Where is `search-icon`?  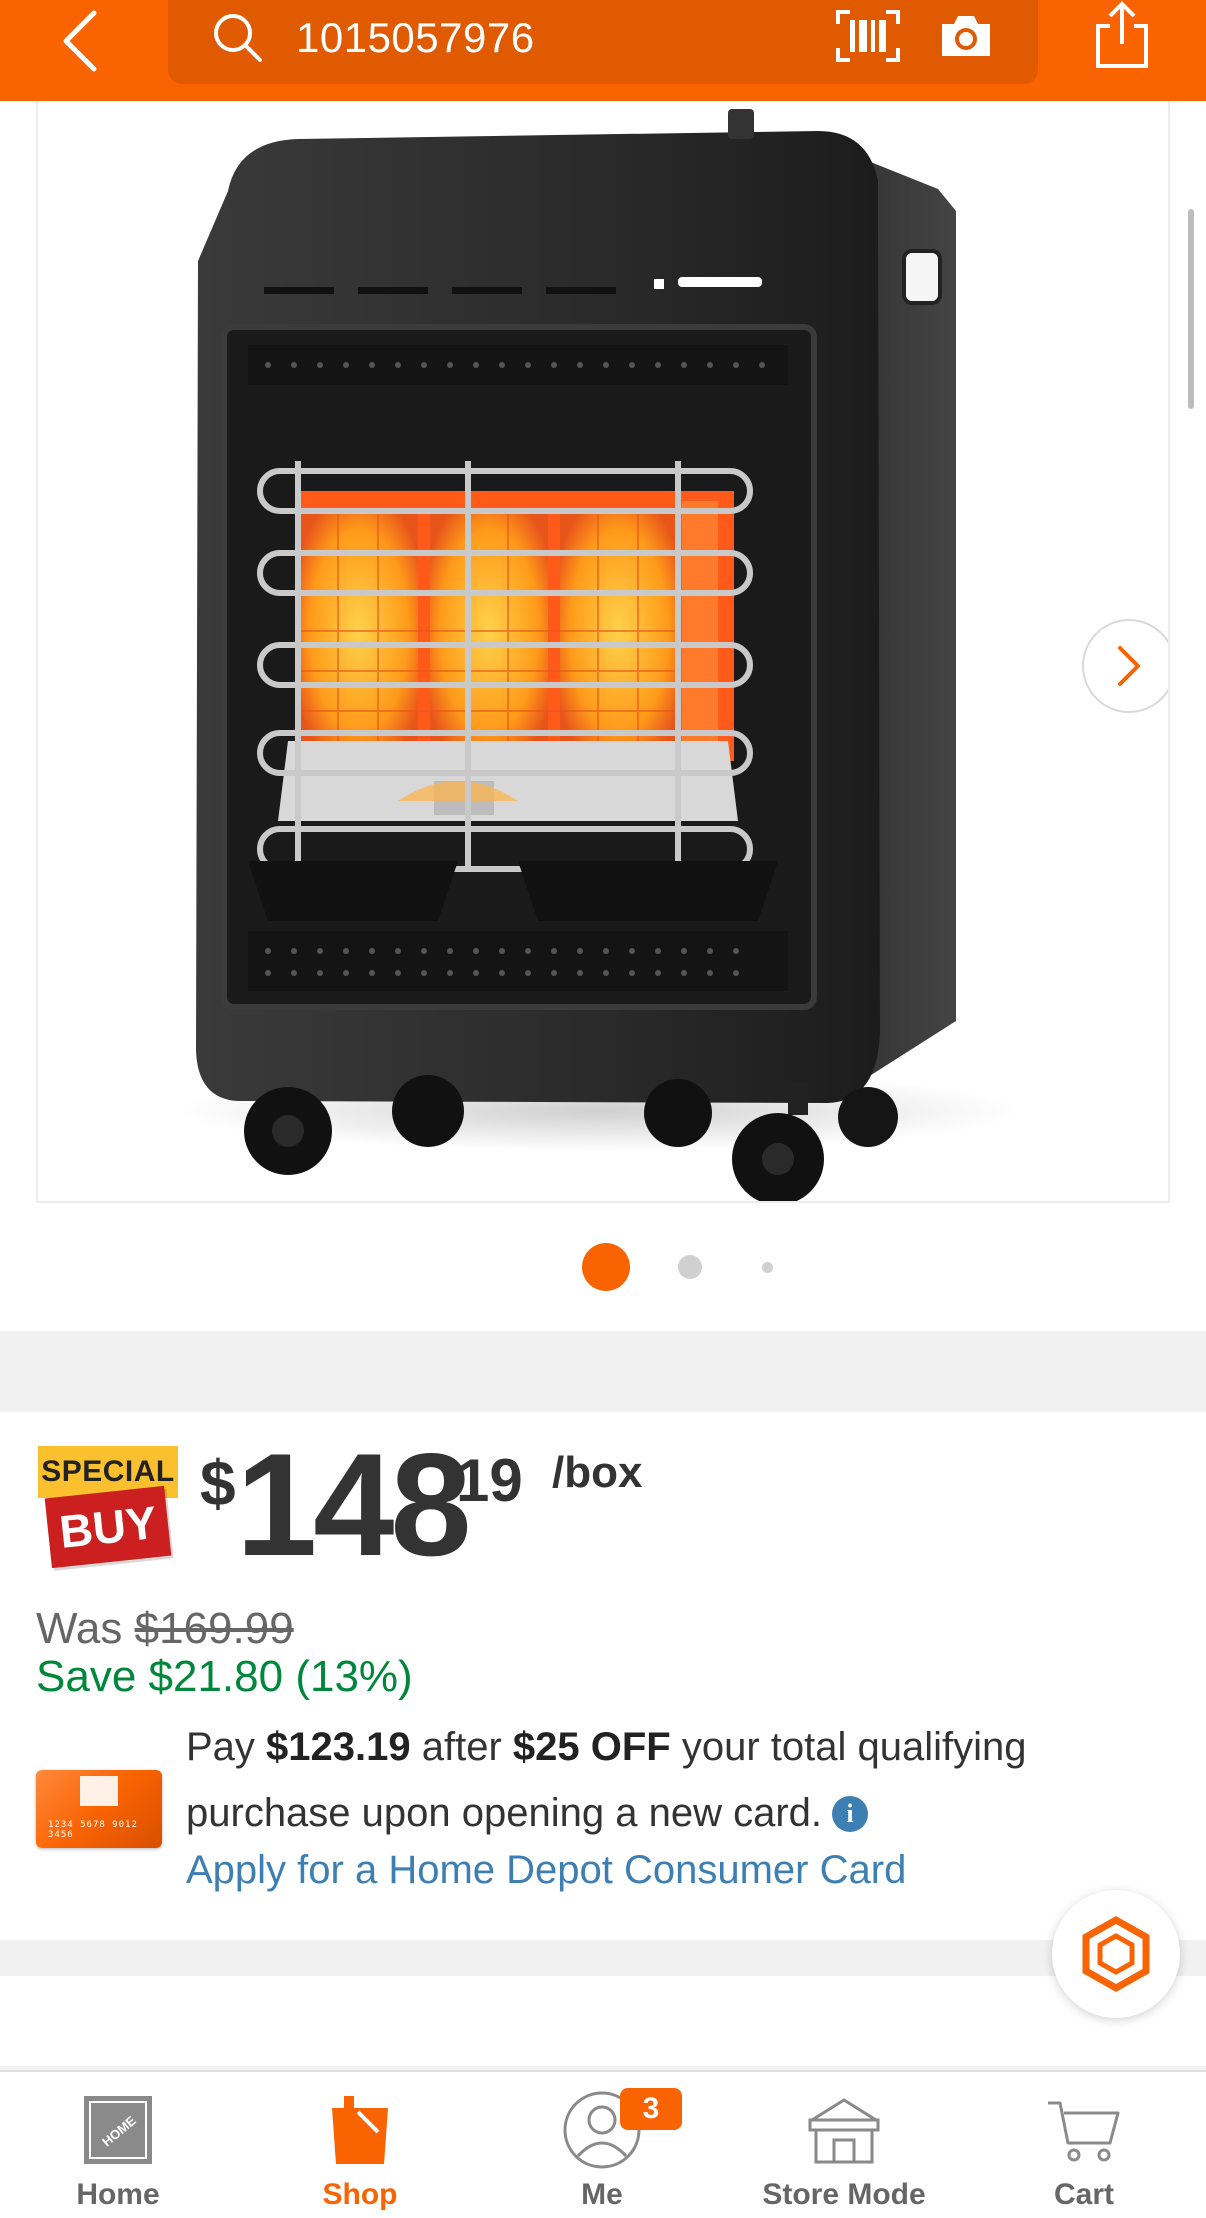
search-icon is located at coordinates (238, 38).